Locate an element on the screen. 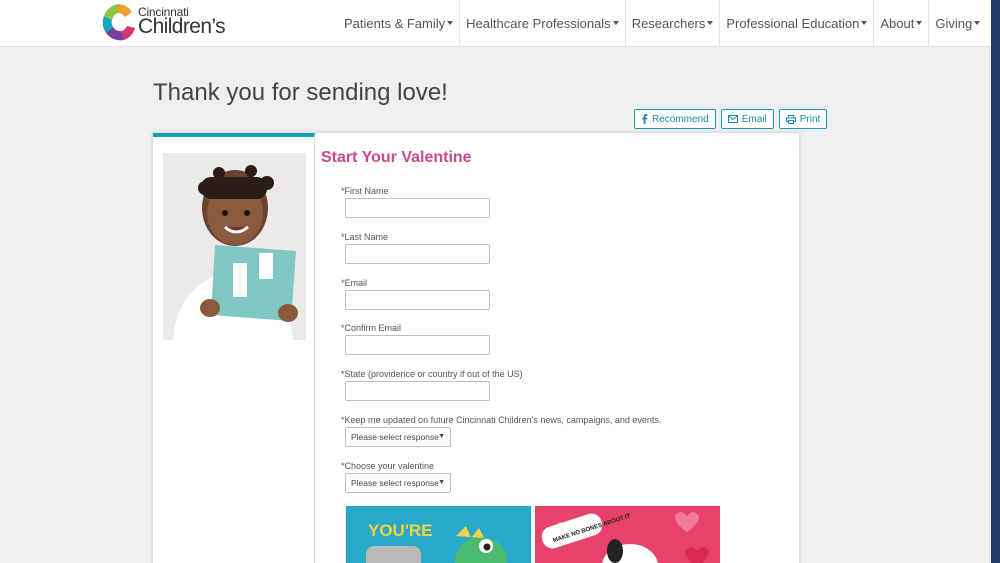  nav-giving: Giving is located at coordinates (957, 23).